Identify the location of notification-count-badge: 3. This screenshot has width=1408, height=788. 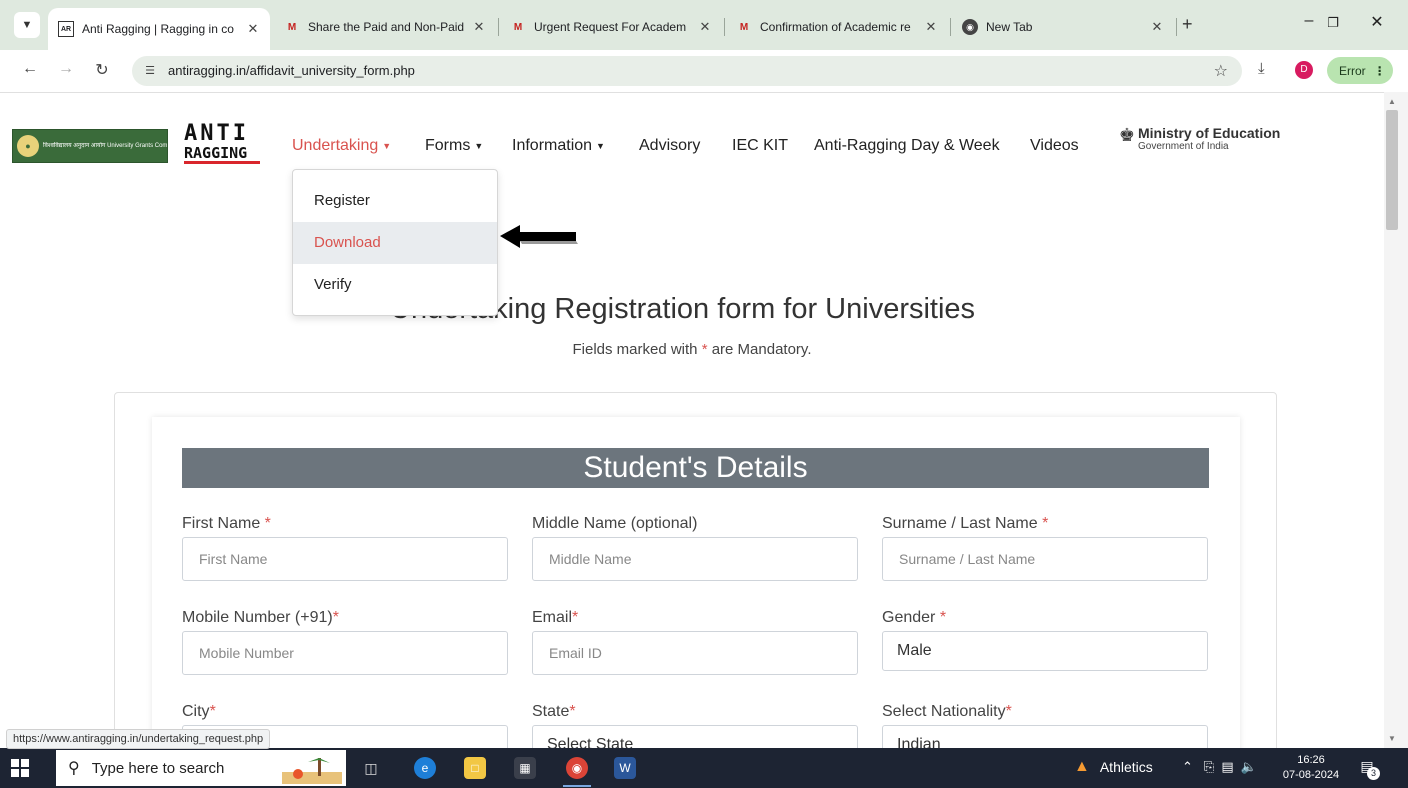
(1373, 773).